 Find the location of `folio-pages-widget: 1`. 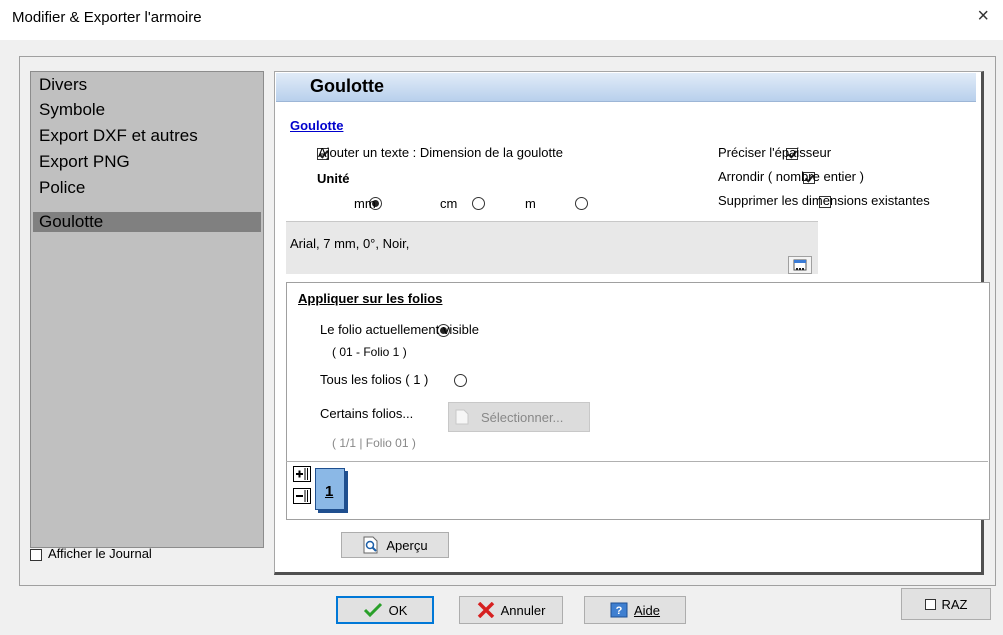

folio-pages-widget: 1 is located at coordinates (324, 490).